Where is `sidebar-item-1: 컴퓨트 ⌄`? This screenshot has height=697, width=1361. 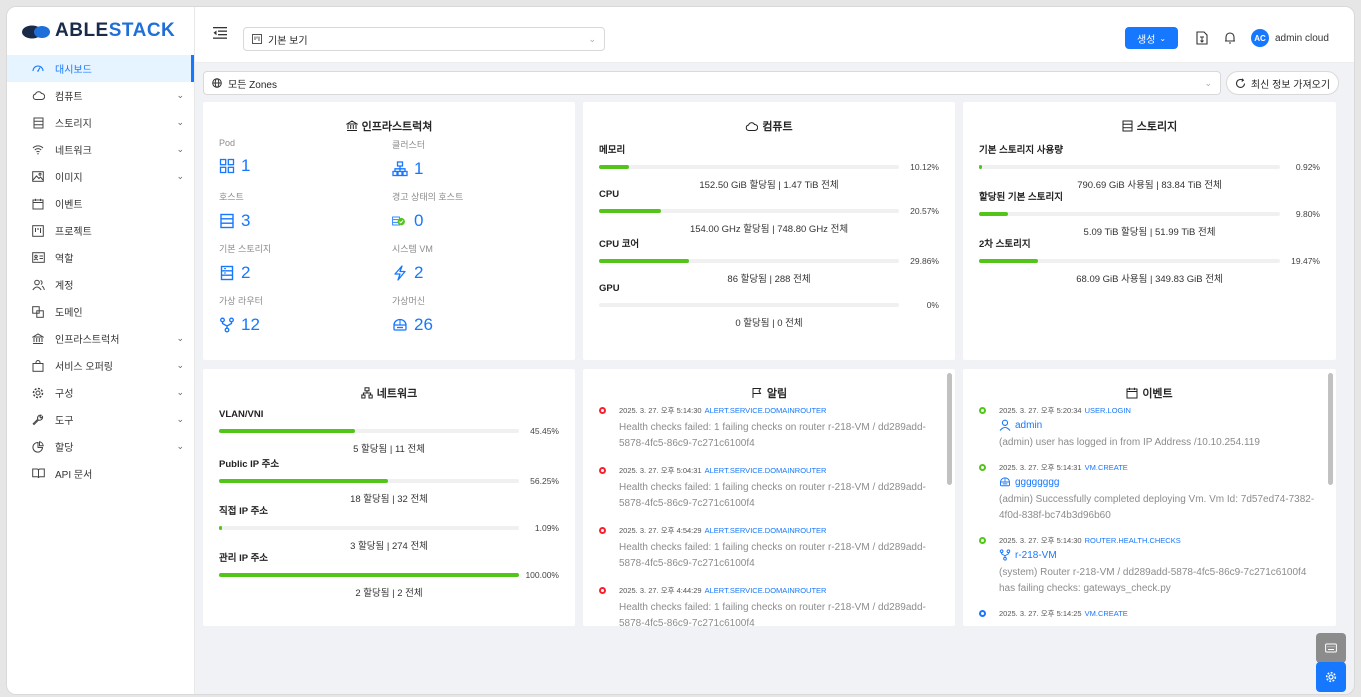 sidebar-item-1: 컴퓨트 ⌄ is located at coordinates (100, 95).